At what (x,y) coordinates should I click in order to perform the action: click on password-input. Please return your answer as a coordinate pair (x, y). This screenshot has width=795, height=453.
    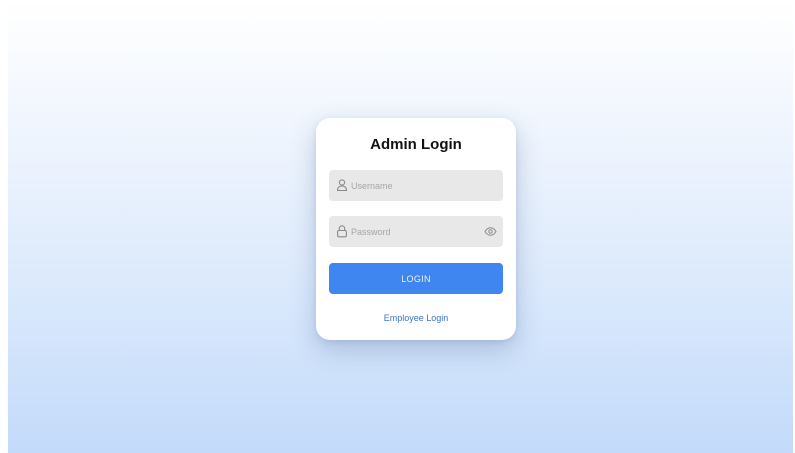
    Looking at the image, I should click on (416, 231).